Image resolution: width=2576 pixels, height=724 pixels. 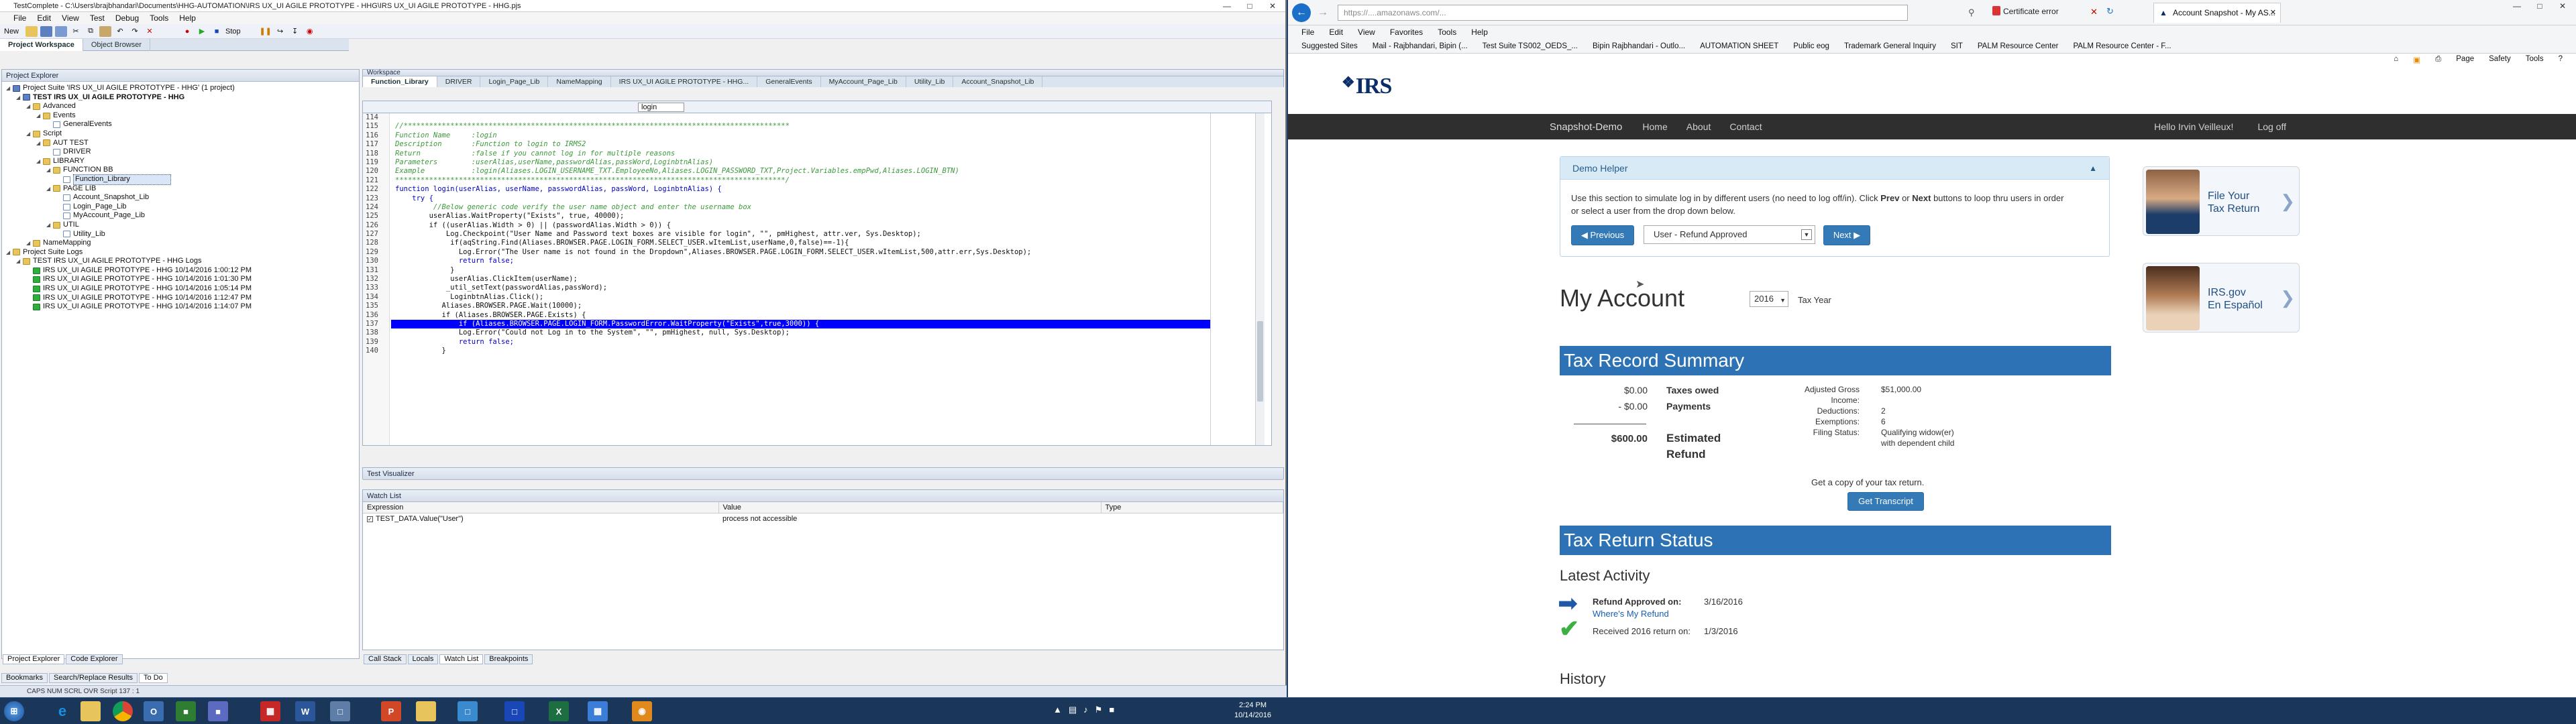 What do you see at coordinates (541, 508) in the screenshot?
I see `col-expression: Expression` at bounding box center [541, 508].